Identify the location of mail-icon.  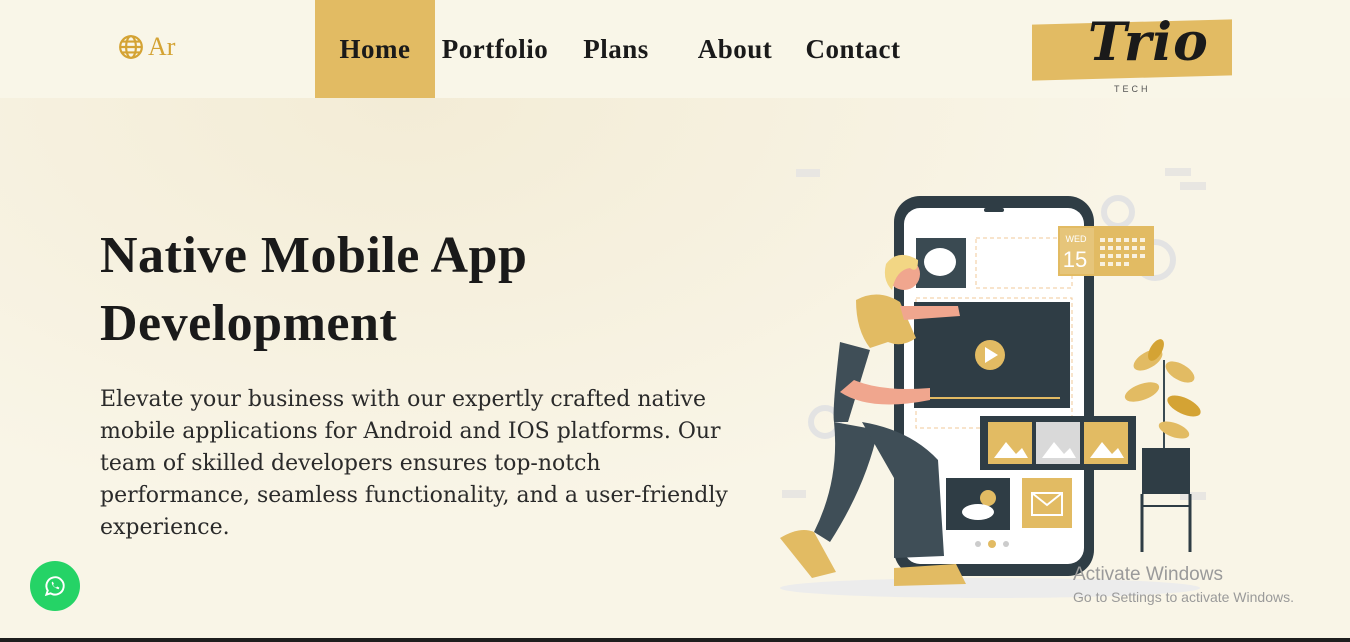
(1047, 503).